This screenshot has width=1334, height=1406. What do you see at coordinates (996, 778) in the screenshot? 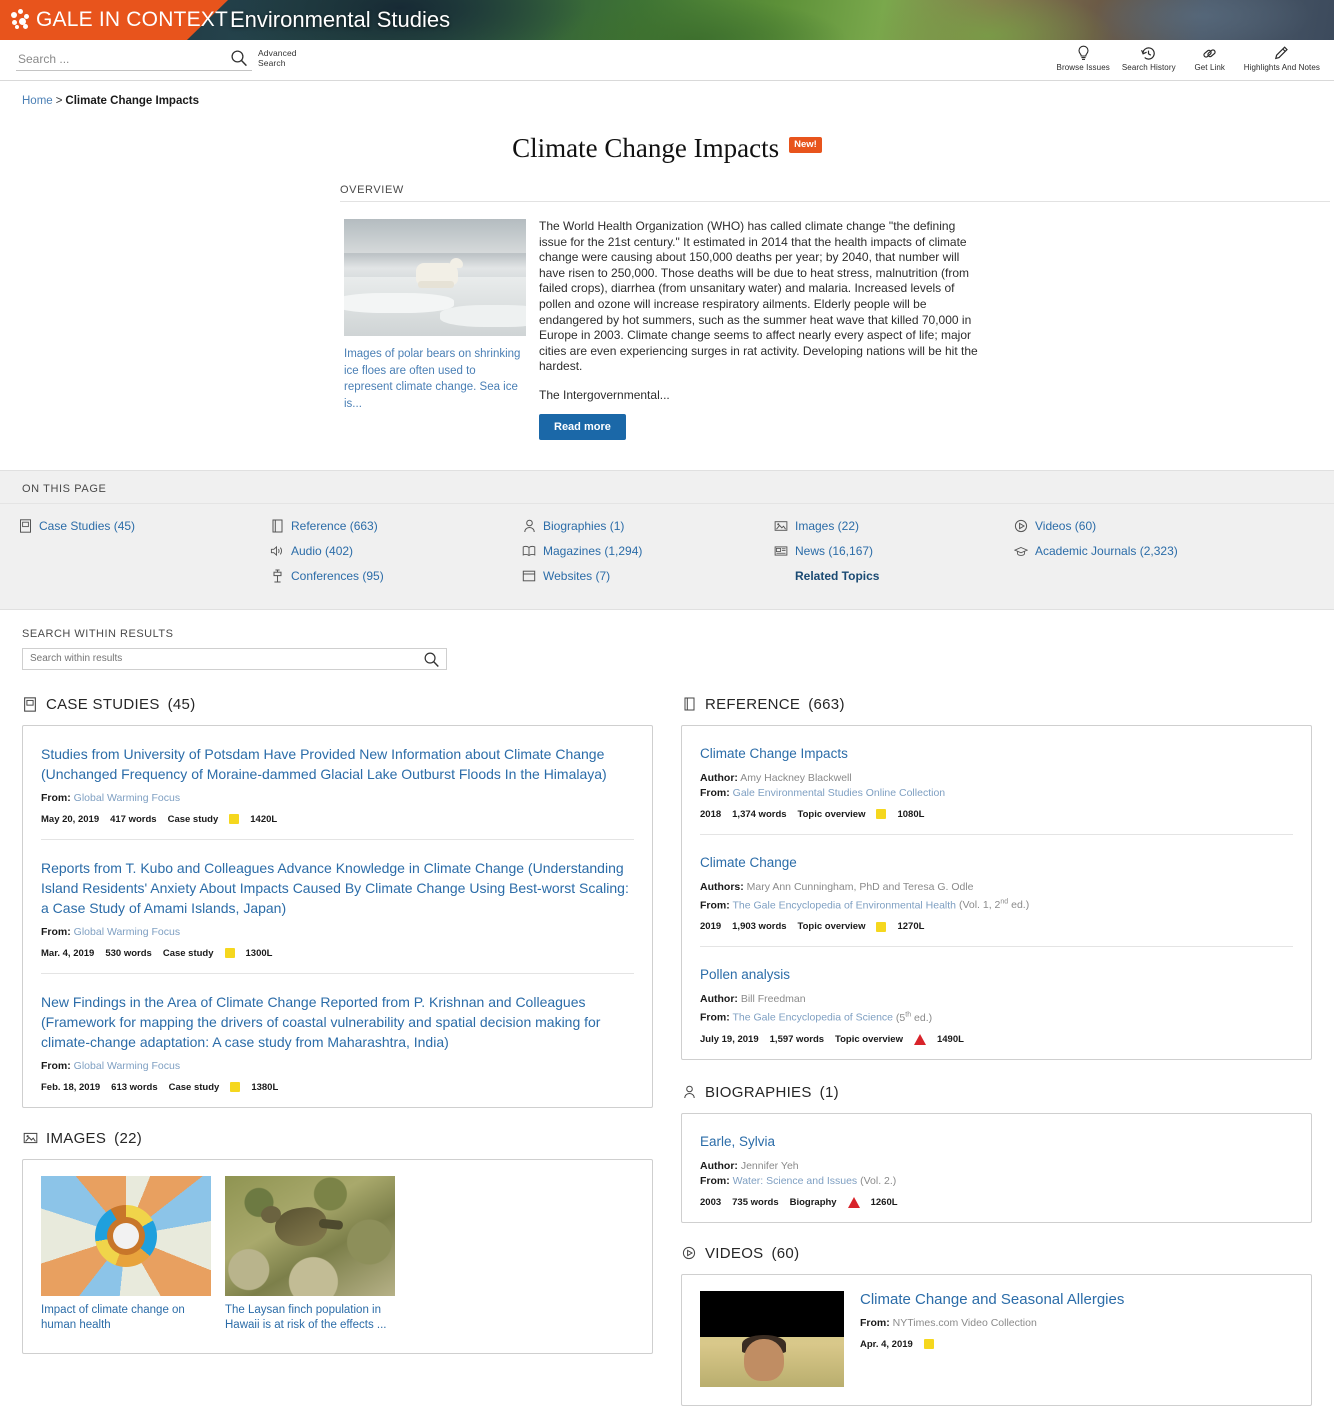
I see `result-author-line: Author: Amy Hackney Blackwell` at bounding box center [996, 778].